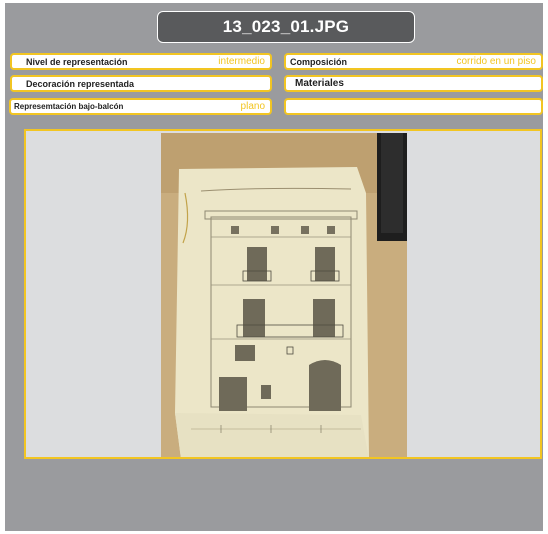  Describe the element at coordinates (319, 61) in the screenshot. I see `field-label: Composición` at that location.